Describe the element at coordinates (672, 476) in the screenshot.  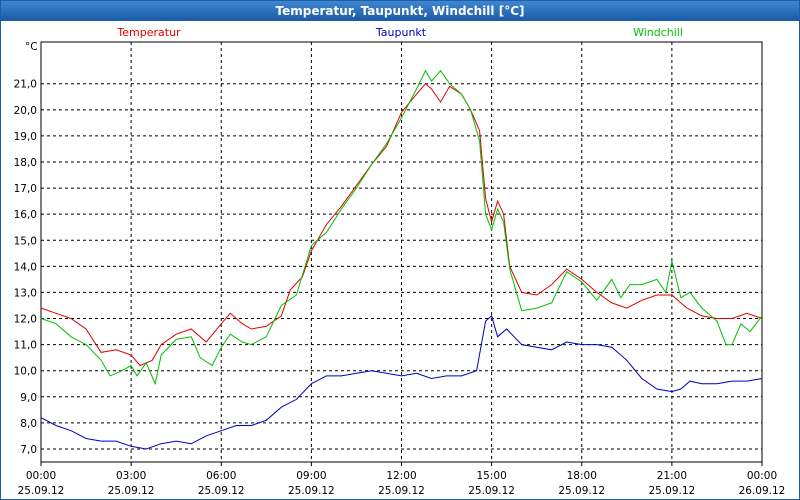
I see `x-tick-time: 21:00` at that location.